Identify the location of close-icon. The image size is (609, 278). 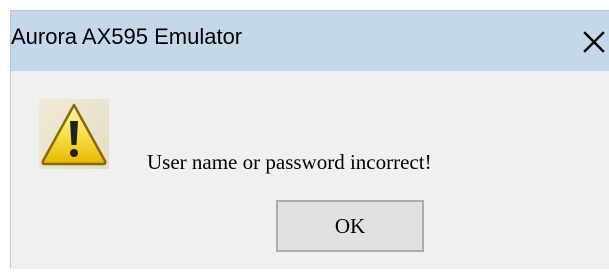
(594, 42).